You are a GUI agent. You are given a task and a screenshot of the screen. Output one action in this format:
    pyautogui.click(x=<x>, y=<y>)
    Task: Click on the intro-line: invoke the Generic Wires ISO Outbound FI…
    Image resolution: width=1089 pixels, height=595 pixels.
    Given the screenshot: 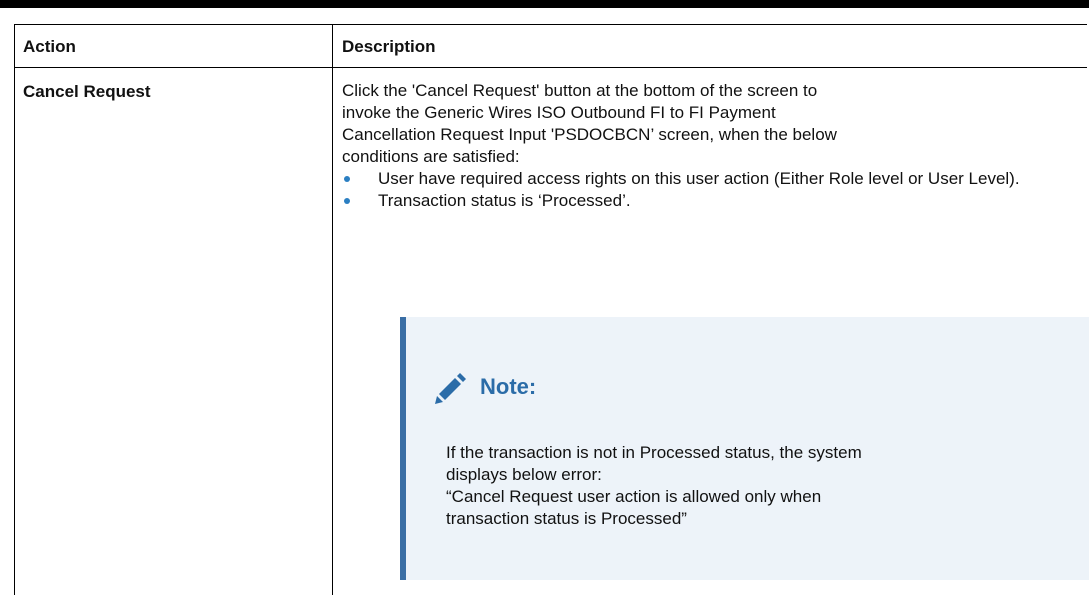 What is the action you would take?
    pyautogui.click(x=559, y=112)
    